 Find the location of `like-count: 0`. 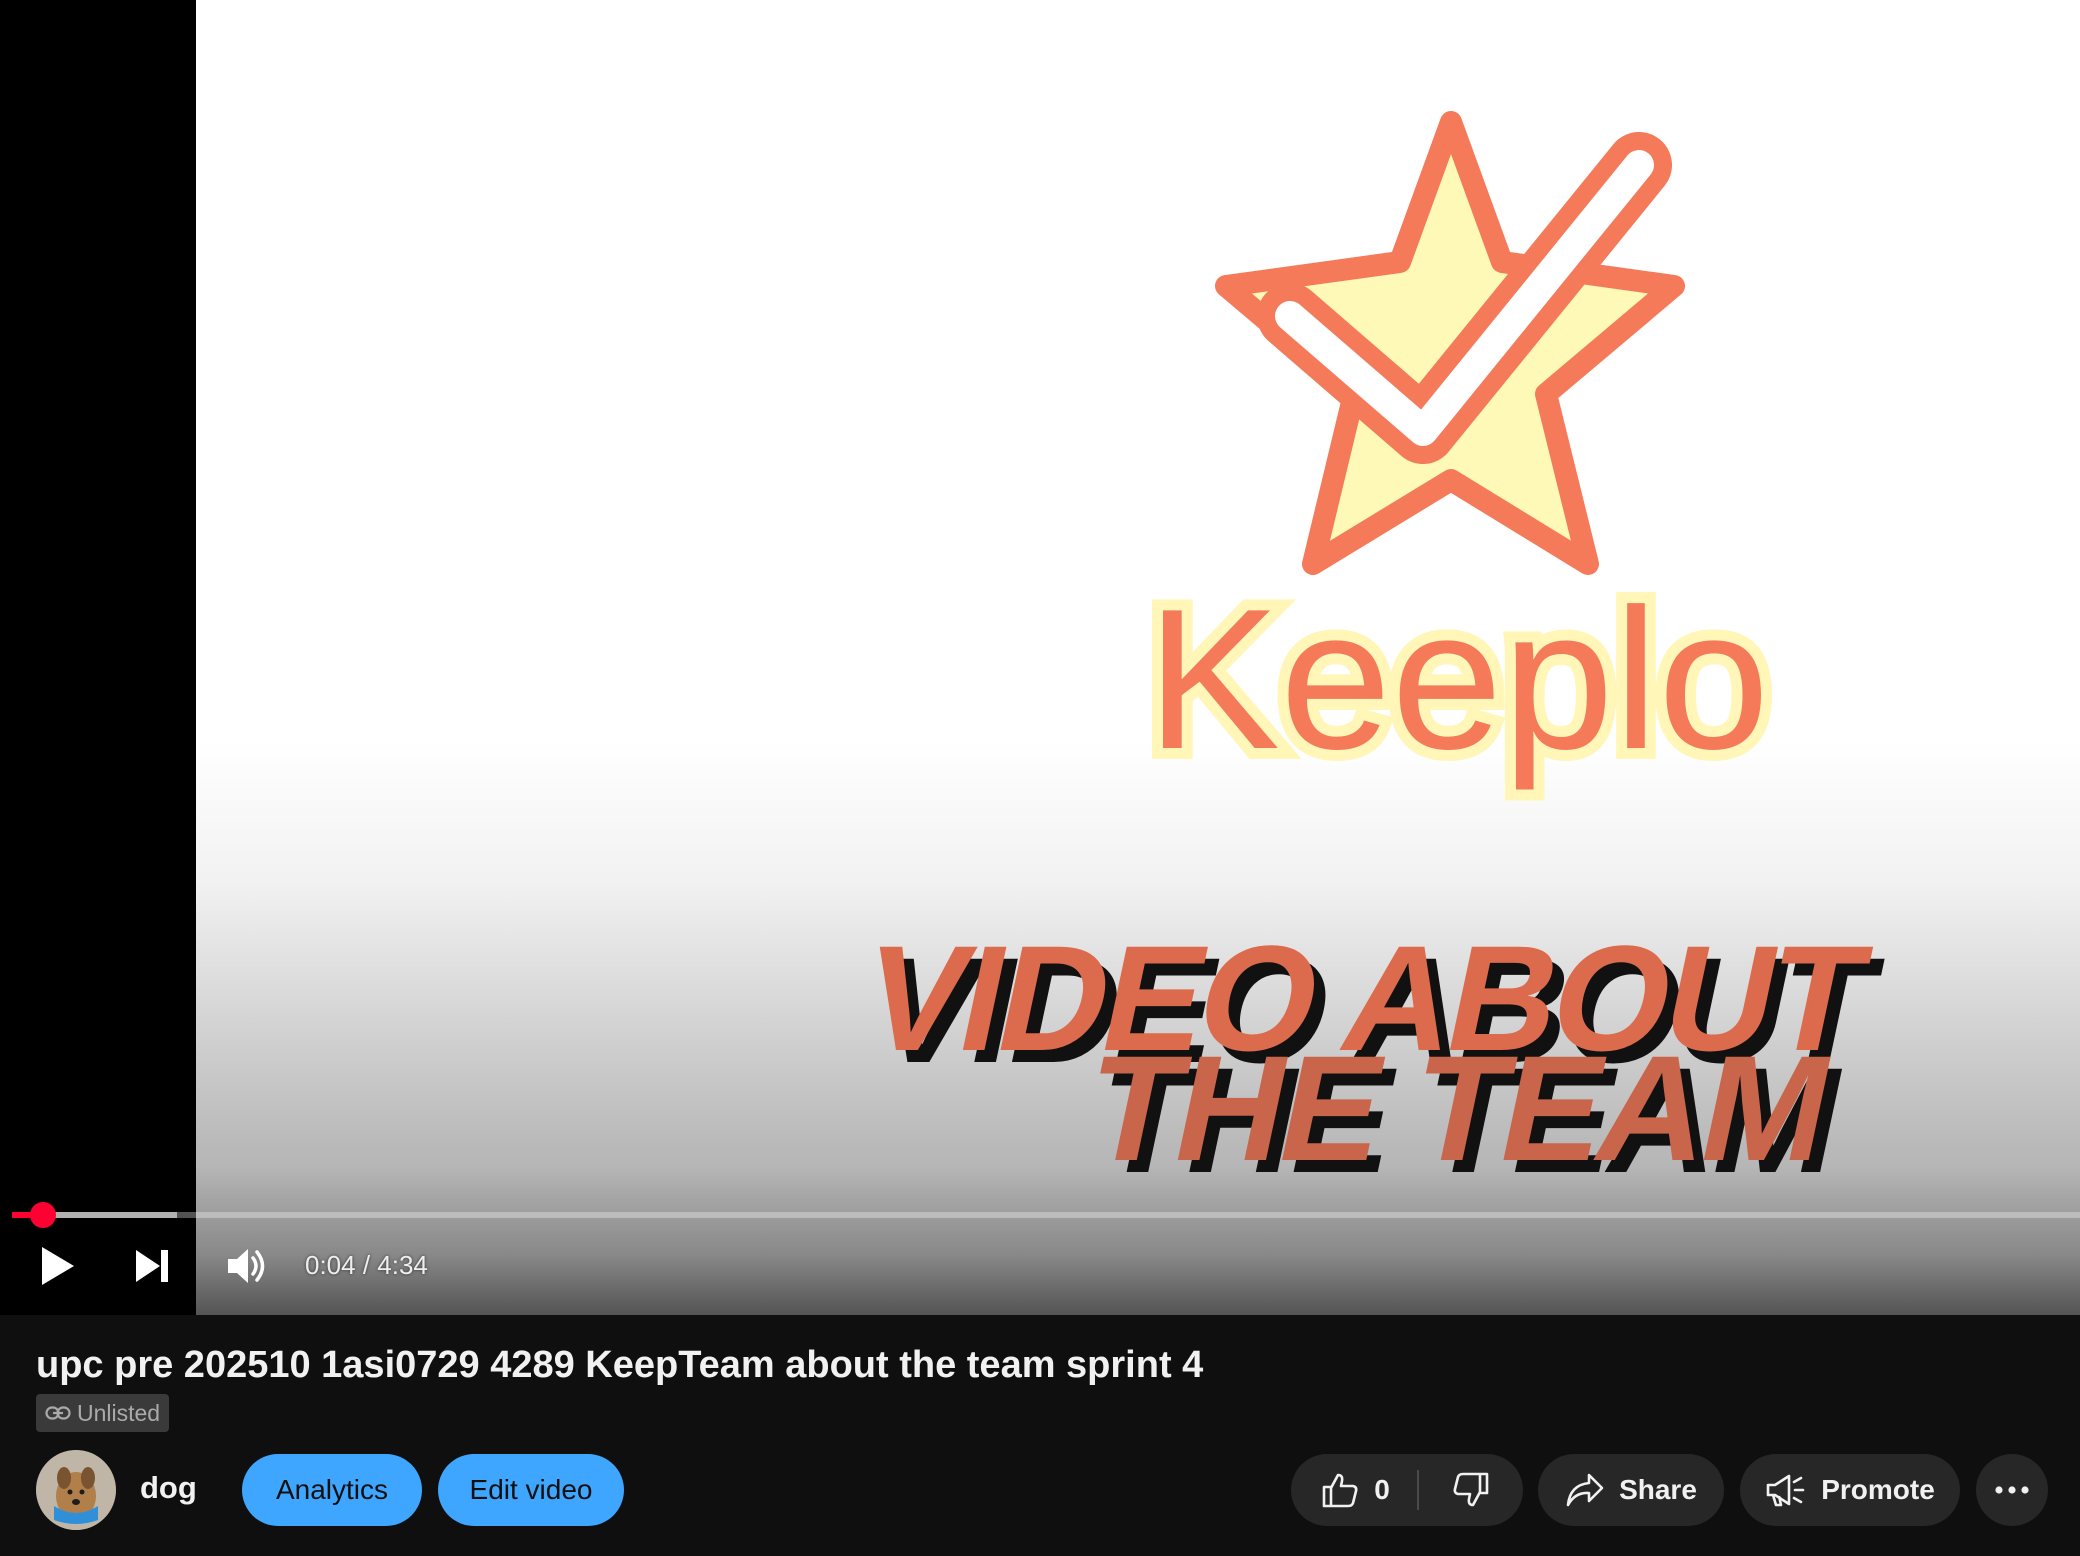

like-count: 0 is located at coordinates (1382, 1489).